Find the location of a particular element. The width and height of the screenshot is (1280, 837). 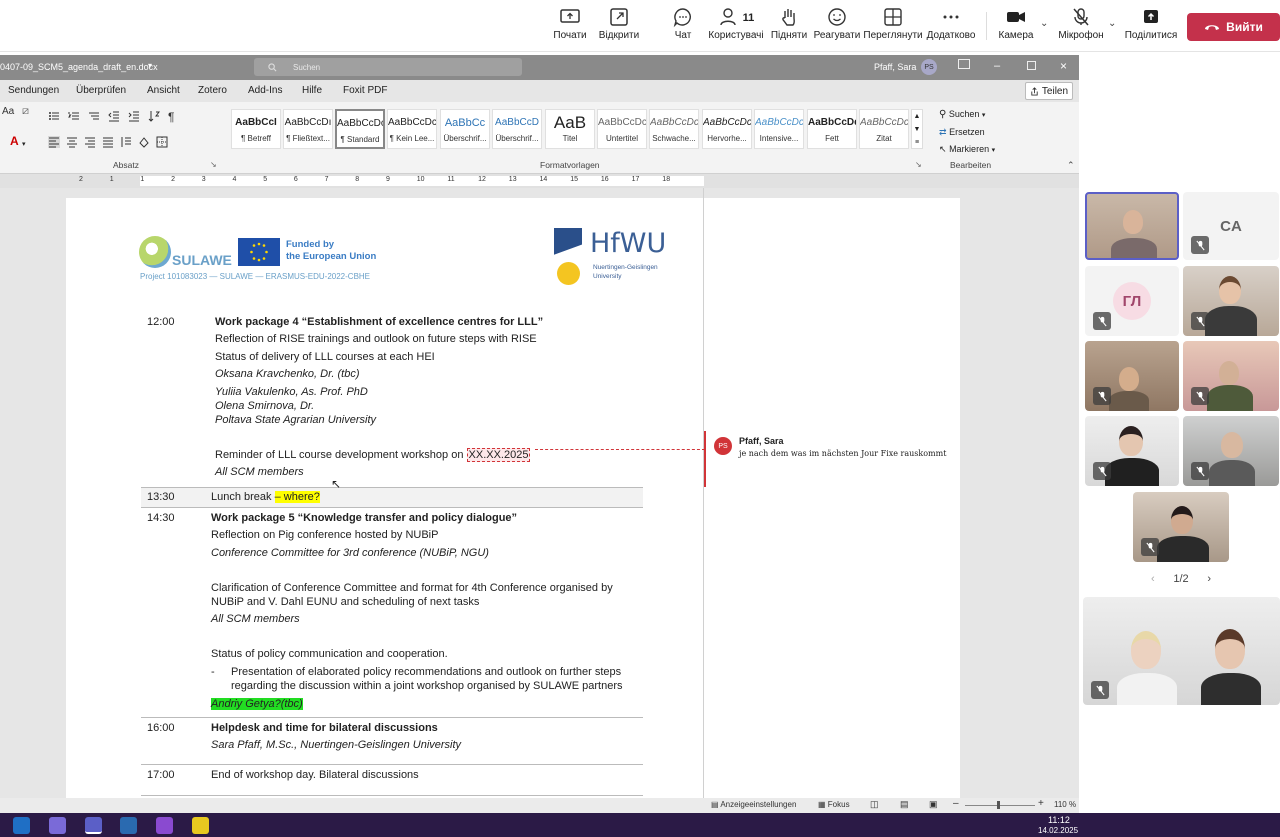

mic-options-chevron-icon: ⌄ is located at coordinates (1112, 23).